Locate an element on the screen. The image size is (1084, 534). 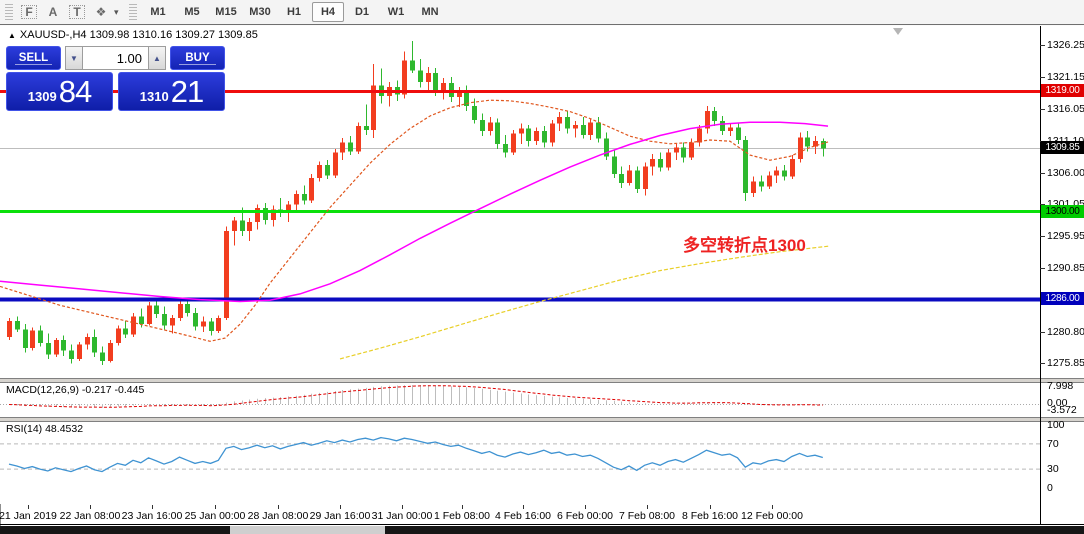
timeframe-m15: M15 is located at coordinates (226, 12).